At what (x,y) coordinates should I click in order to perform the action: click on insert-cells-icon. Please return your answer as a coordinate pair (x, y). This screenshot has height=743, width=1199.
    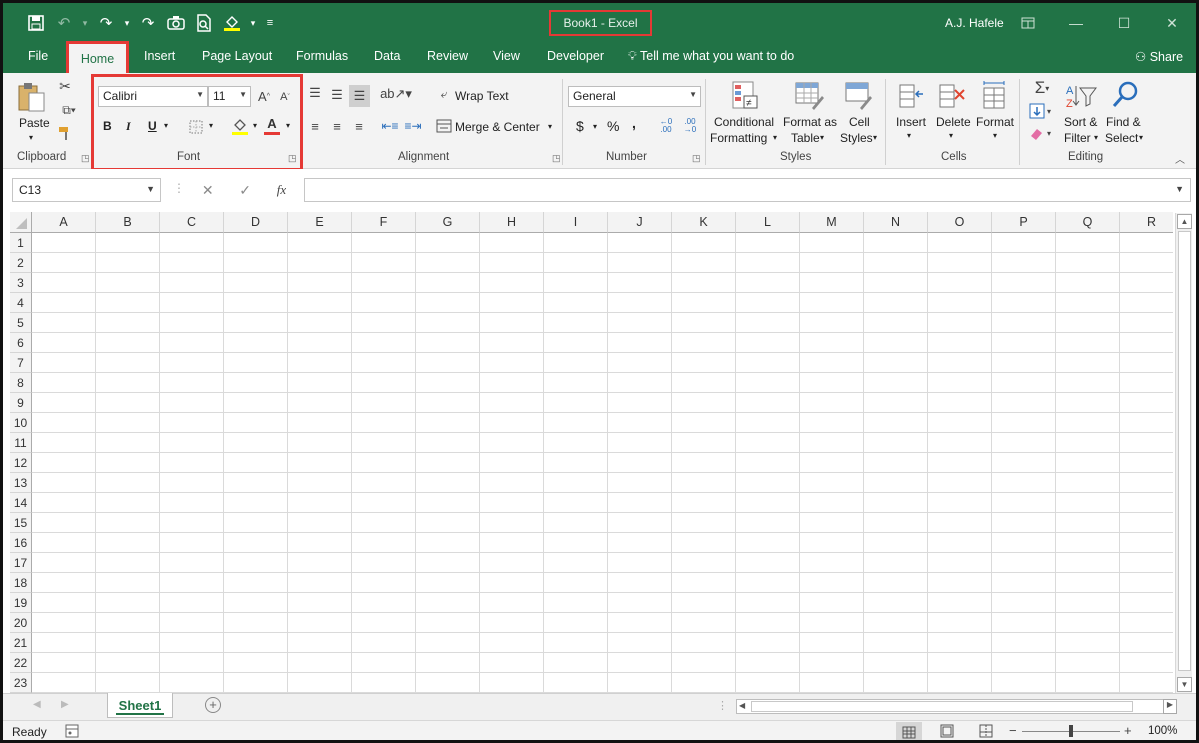
    Looking at the image, I should click on (911, 96).